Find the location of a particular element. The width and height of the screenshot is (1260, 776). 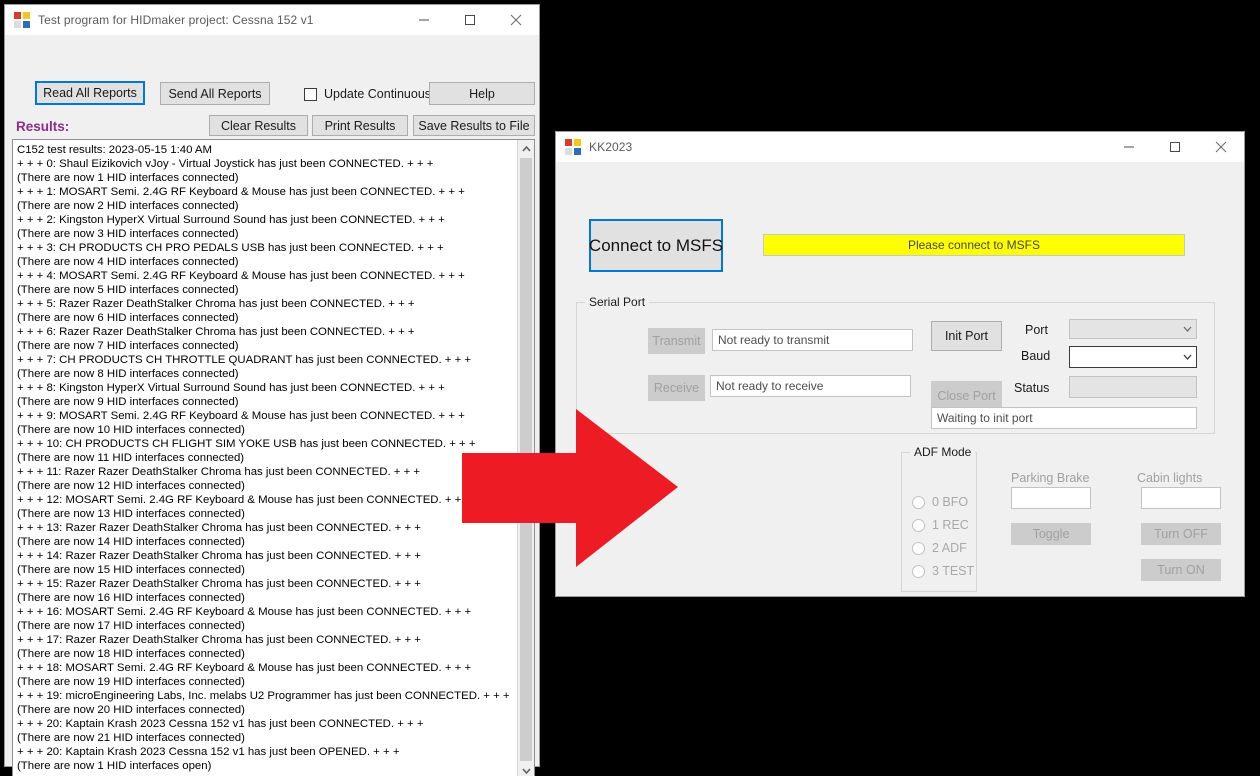

titlebar-buttons is located at coordinates (470, 20).